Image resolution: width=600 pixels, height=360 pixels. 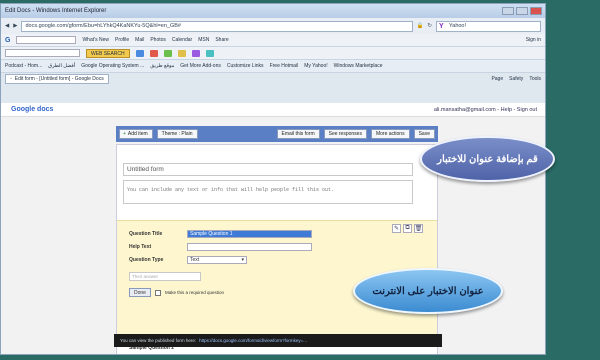 I want to click on web-search-button: WEB SEARCH, so click(x=108, y=53).